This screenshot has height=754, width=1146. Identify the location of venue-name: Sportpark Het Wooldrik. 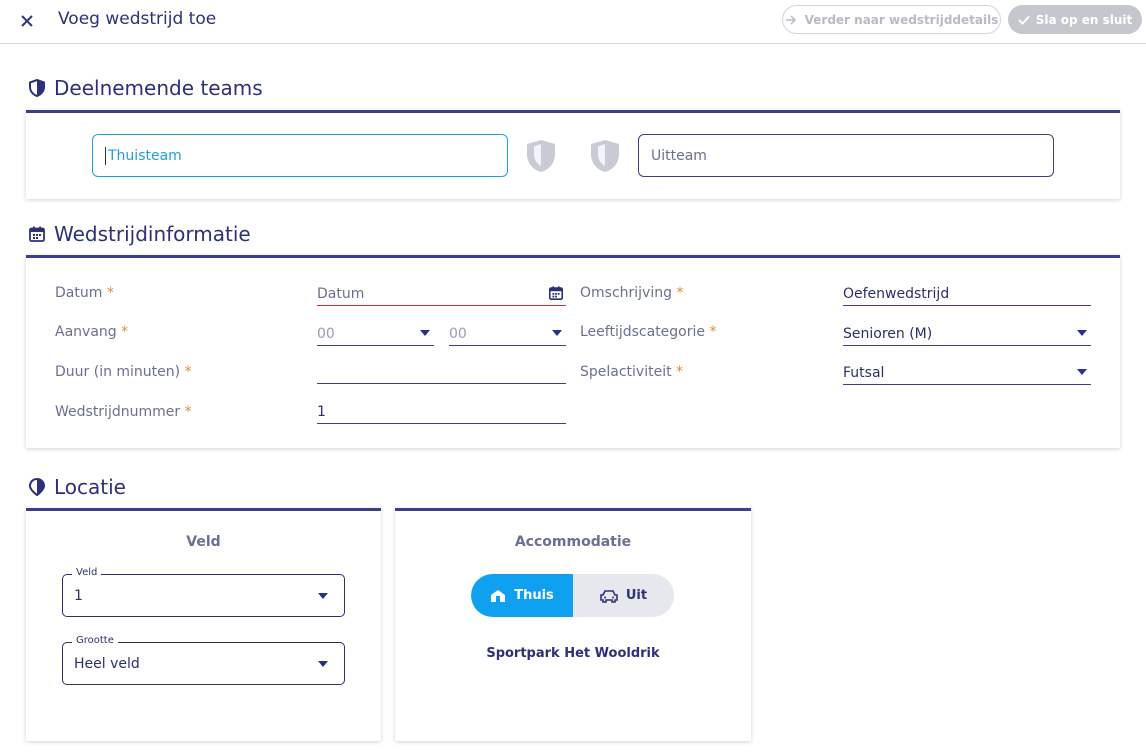
(573, 653).